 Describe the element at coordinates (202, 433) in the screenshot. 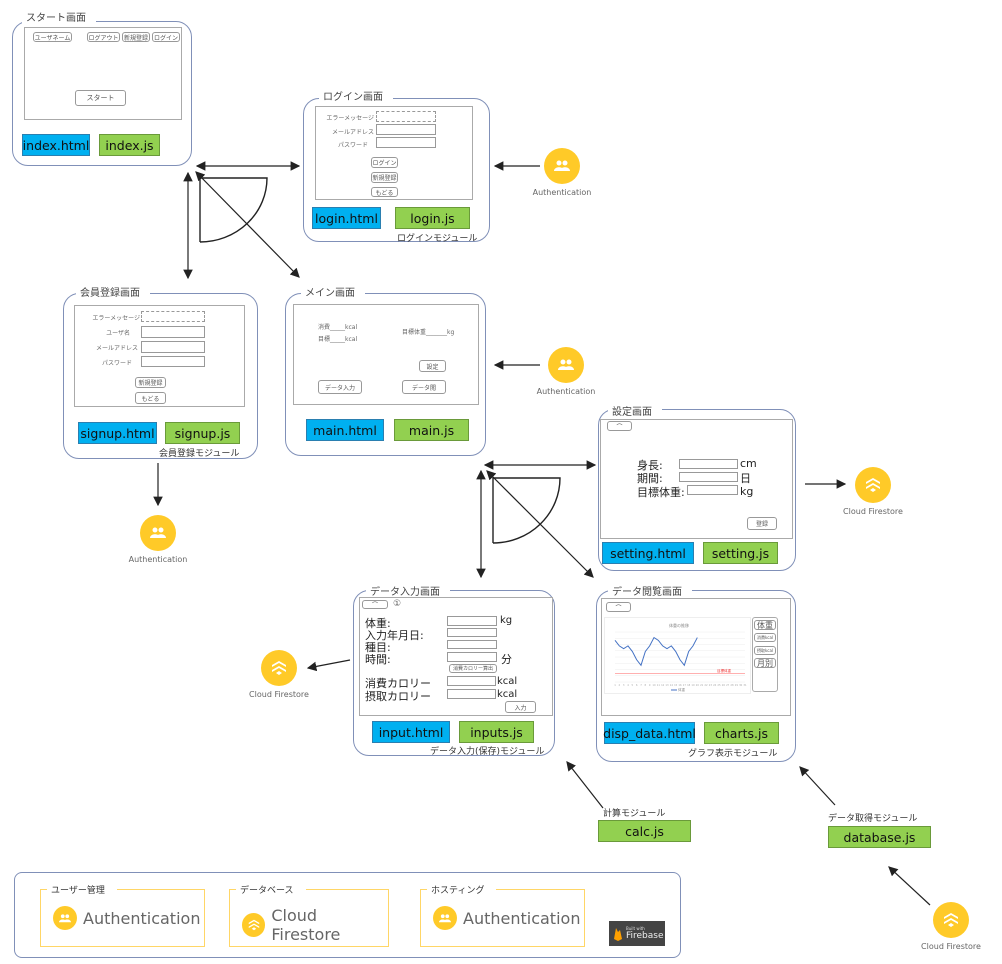

I see `signup-js-file: signup.js` at that location.